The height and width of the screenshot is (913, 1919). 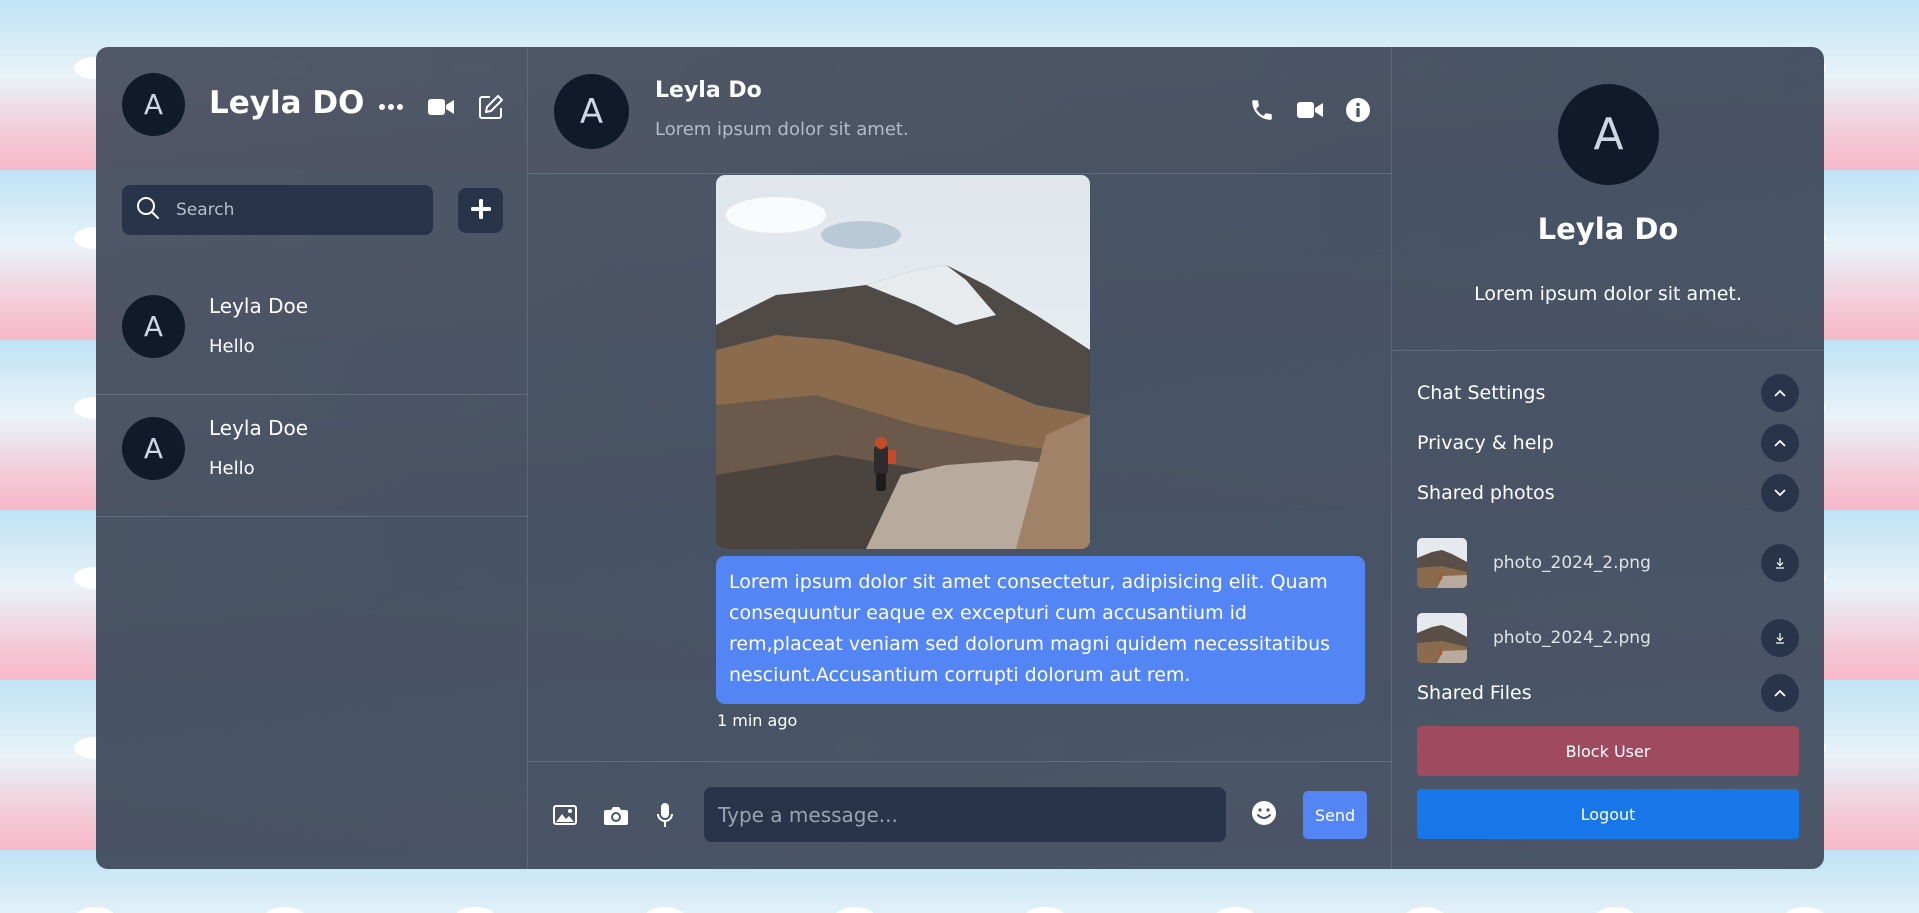 I want to click on profile-name: Leyla Do, so click(x=1608, y=229).